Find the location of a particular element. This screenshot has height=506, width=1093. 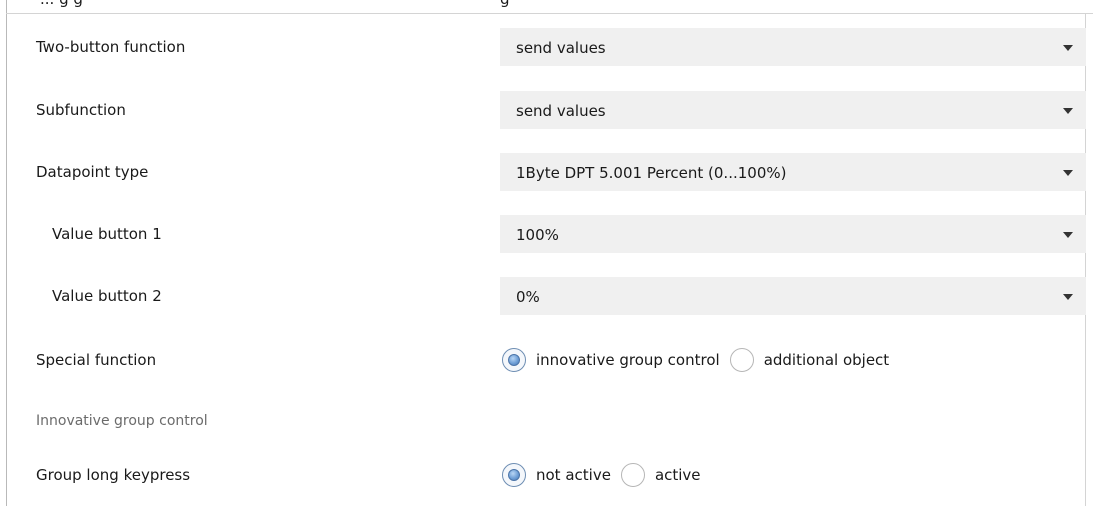

row-subfunction: Subfunction send values is located at coordinates (546, 110).